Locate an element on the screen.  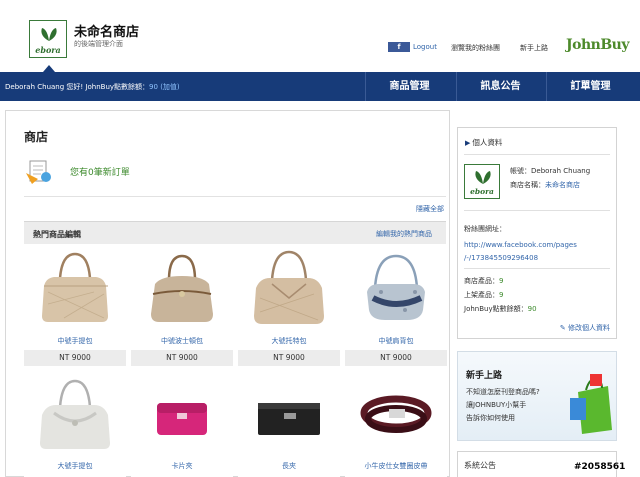
edit-profile-label: 修改個人資料 is located at coordinates (589, 328).